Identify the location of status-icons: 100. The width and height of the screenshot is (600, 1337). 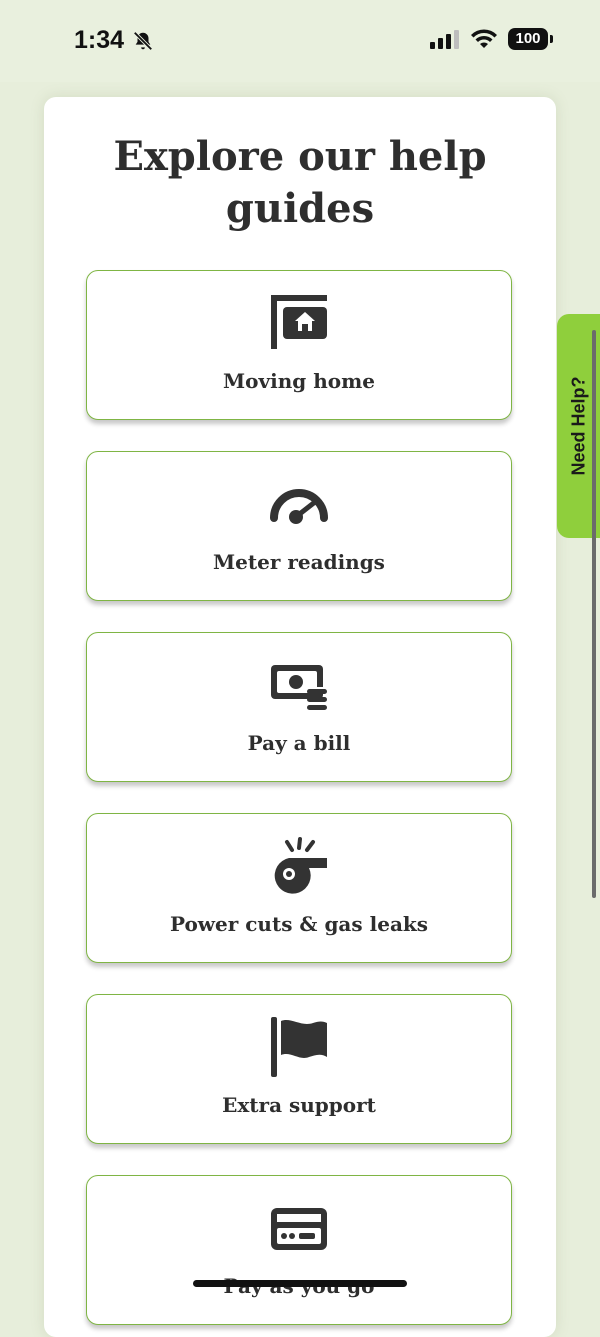
(491, 39).